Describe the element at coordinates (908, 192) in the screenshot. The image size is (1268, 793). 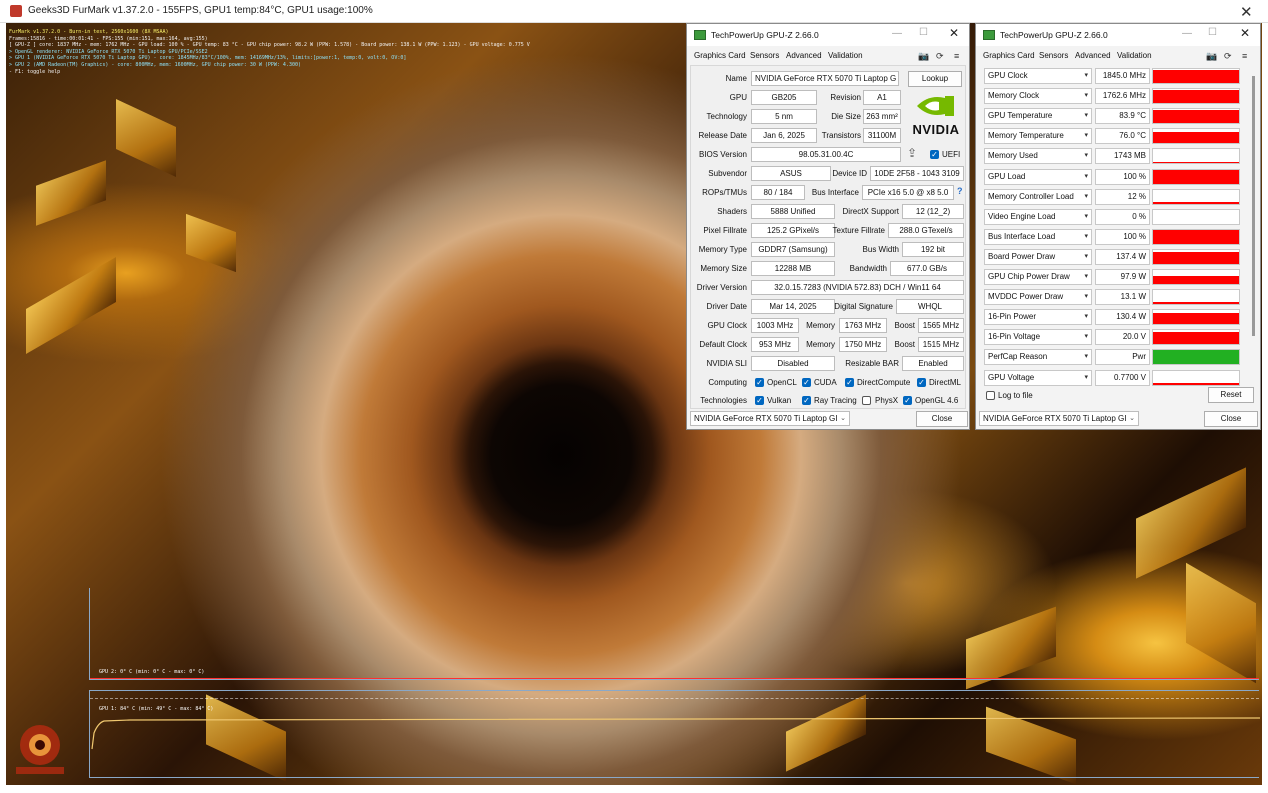
I see `field-bus-interface: PCIe x16 5.0 @ x8 5.0` at that location.